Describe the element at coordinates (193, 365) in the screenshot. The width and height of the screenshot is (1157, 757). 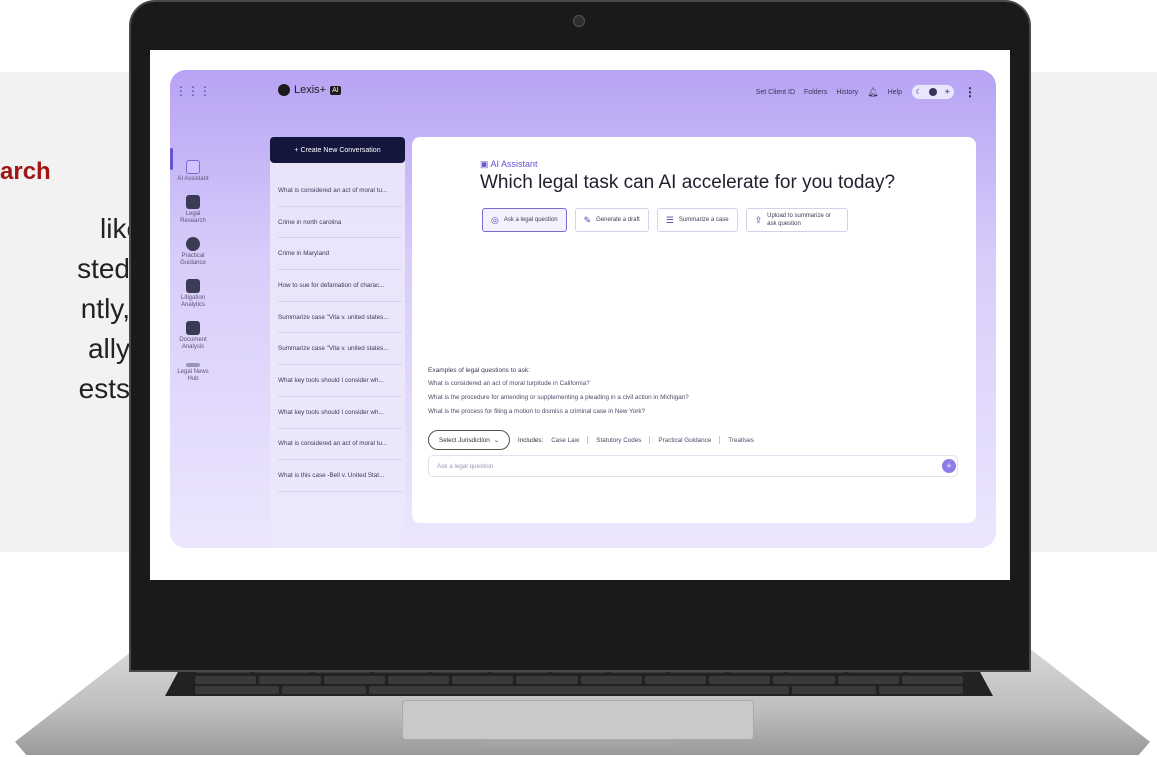
I see `news-icon` at that location.